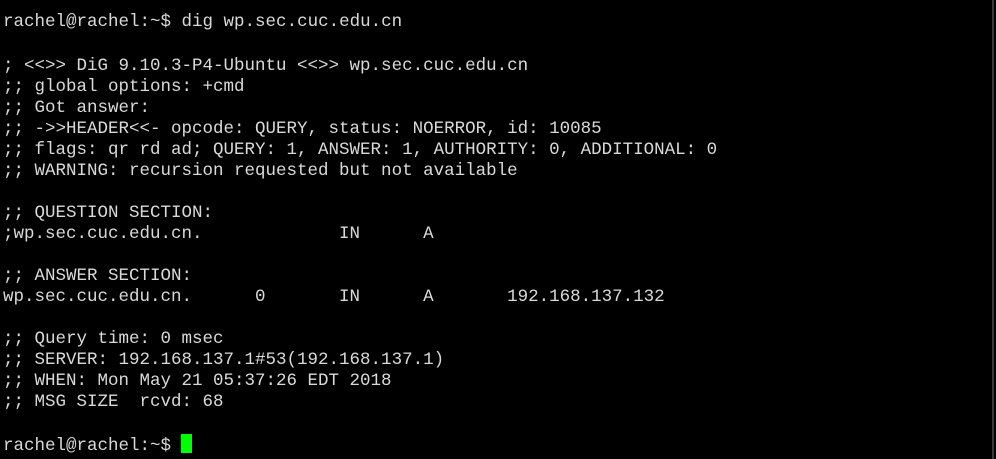 Image resolution: width=996 pixels, height=459 pixels. I want to click on command-line: rachel@rachel:~$ dig wp.sec.cuc.edu.cn, so click(202, 22).